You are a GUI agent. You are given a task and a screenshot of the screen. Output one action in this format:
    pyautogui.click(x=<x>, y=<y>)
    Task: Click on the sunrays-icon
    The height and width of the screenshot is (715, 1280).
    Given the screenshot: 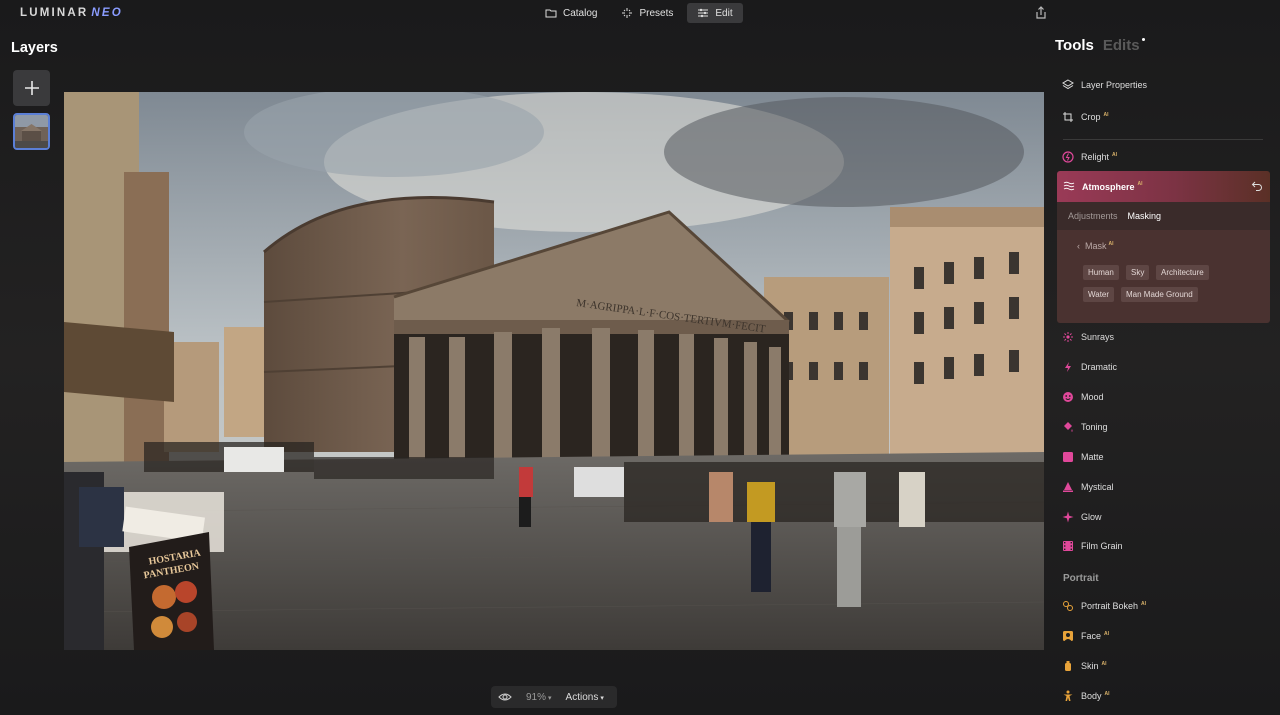 What is the action you would take?
    pyautogui.click(x=1068, y=337)
    